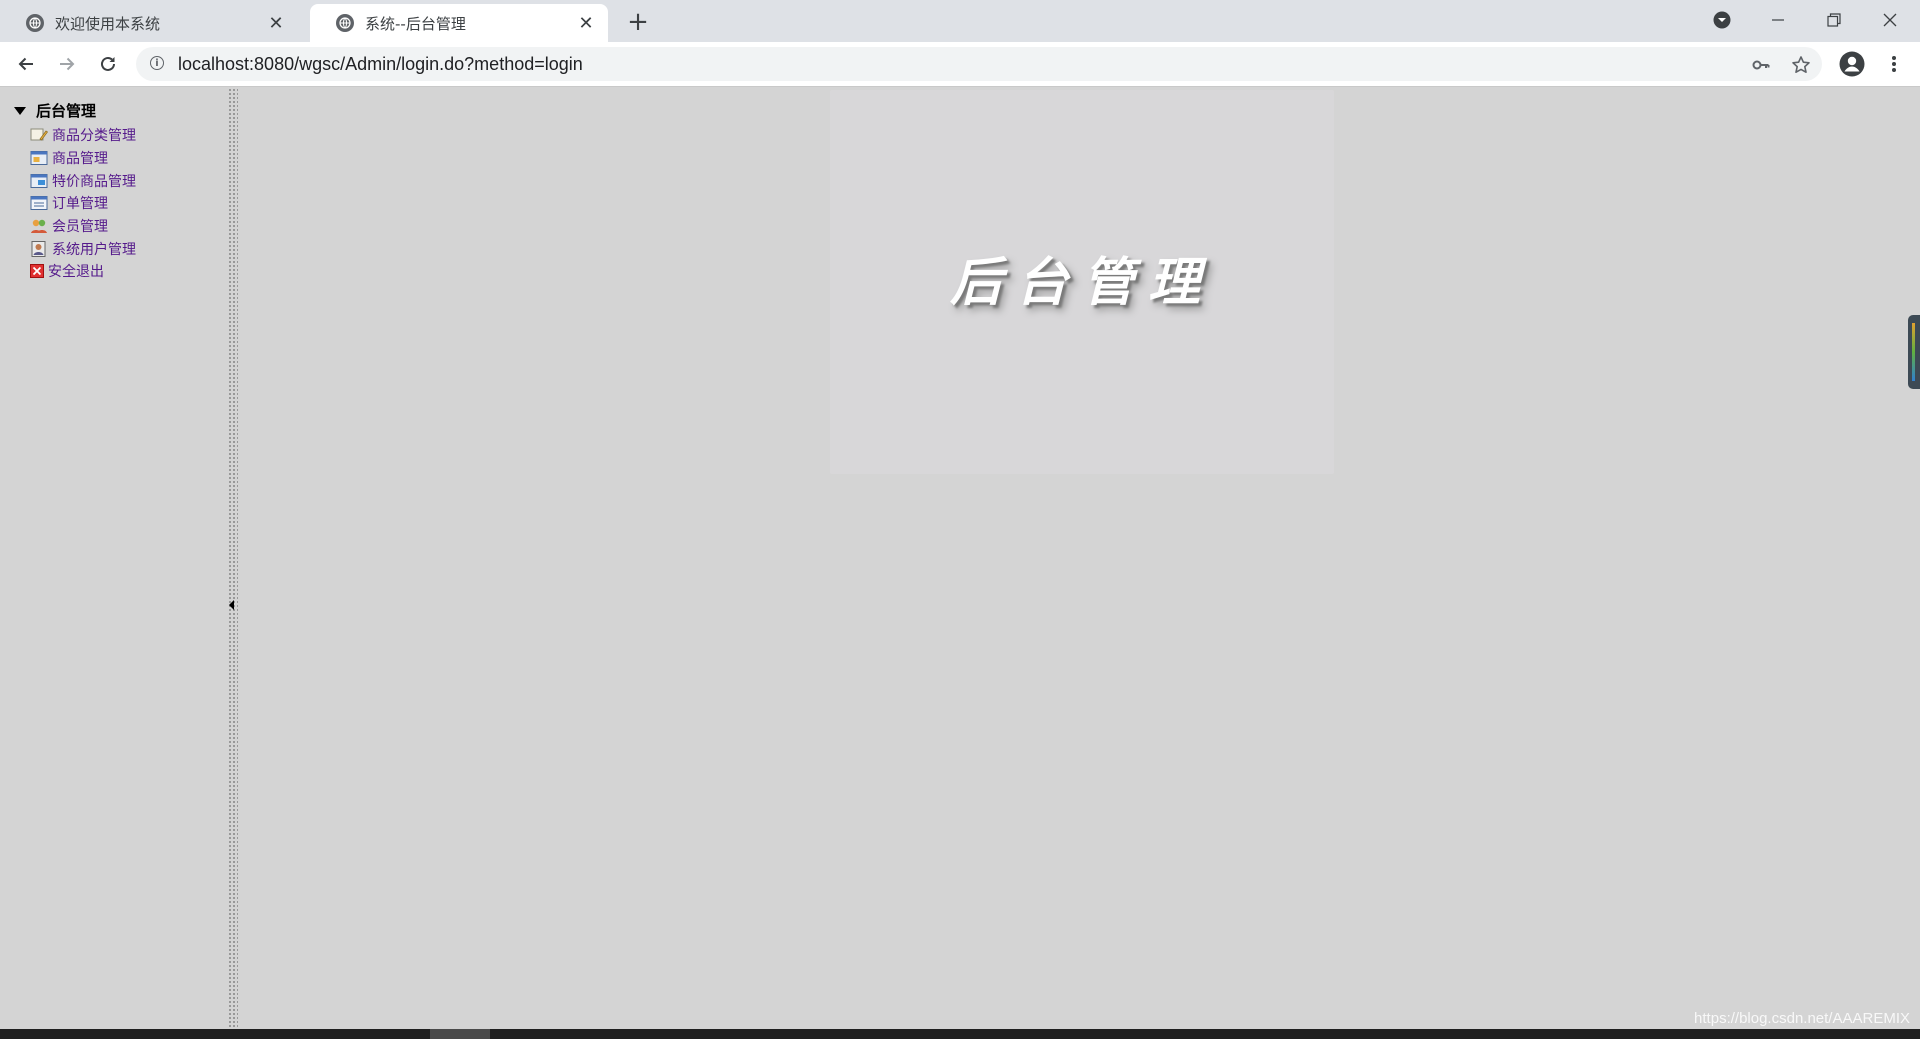  I want to click on tab-welcome: 欢迎使用本系统 ✕, so click(149, 23).